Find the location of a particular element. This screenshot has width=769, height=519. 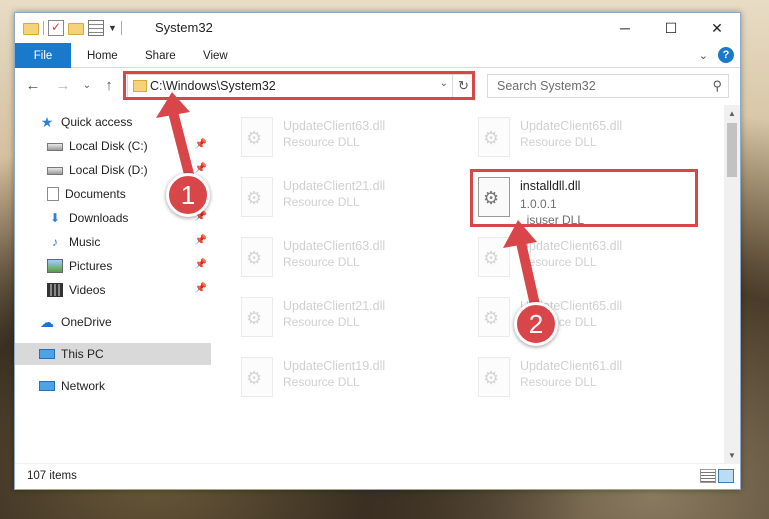

ribbon-tabs: File Home Share View ⌄ ? is located at coordinates (377, 55).